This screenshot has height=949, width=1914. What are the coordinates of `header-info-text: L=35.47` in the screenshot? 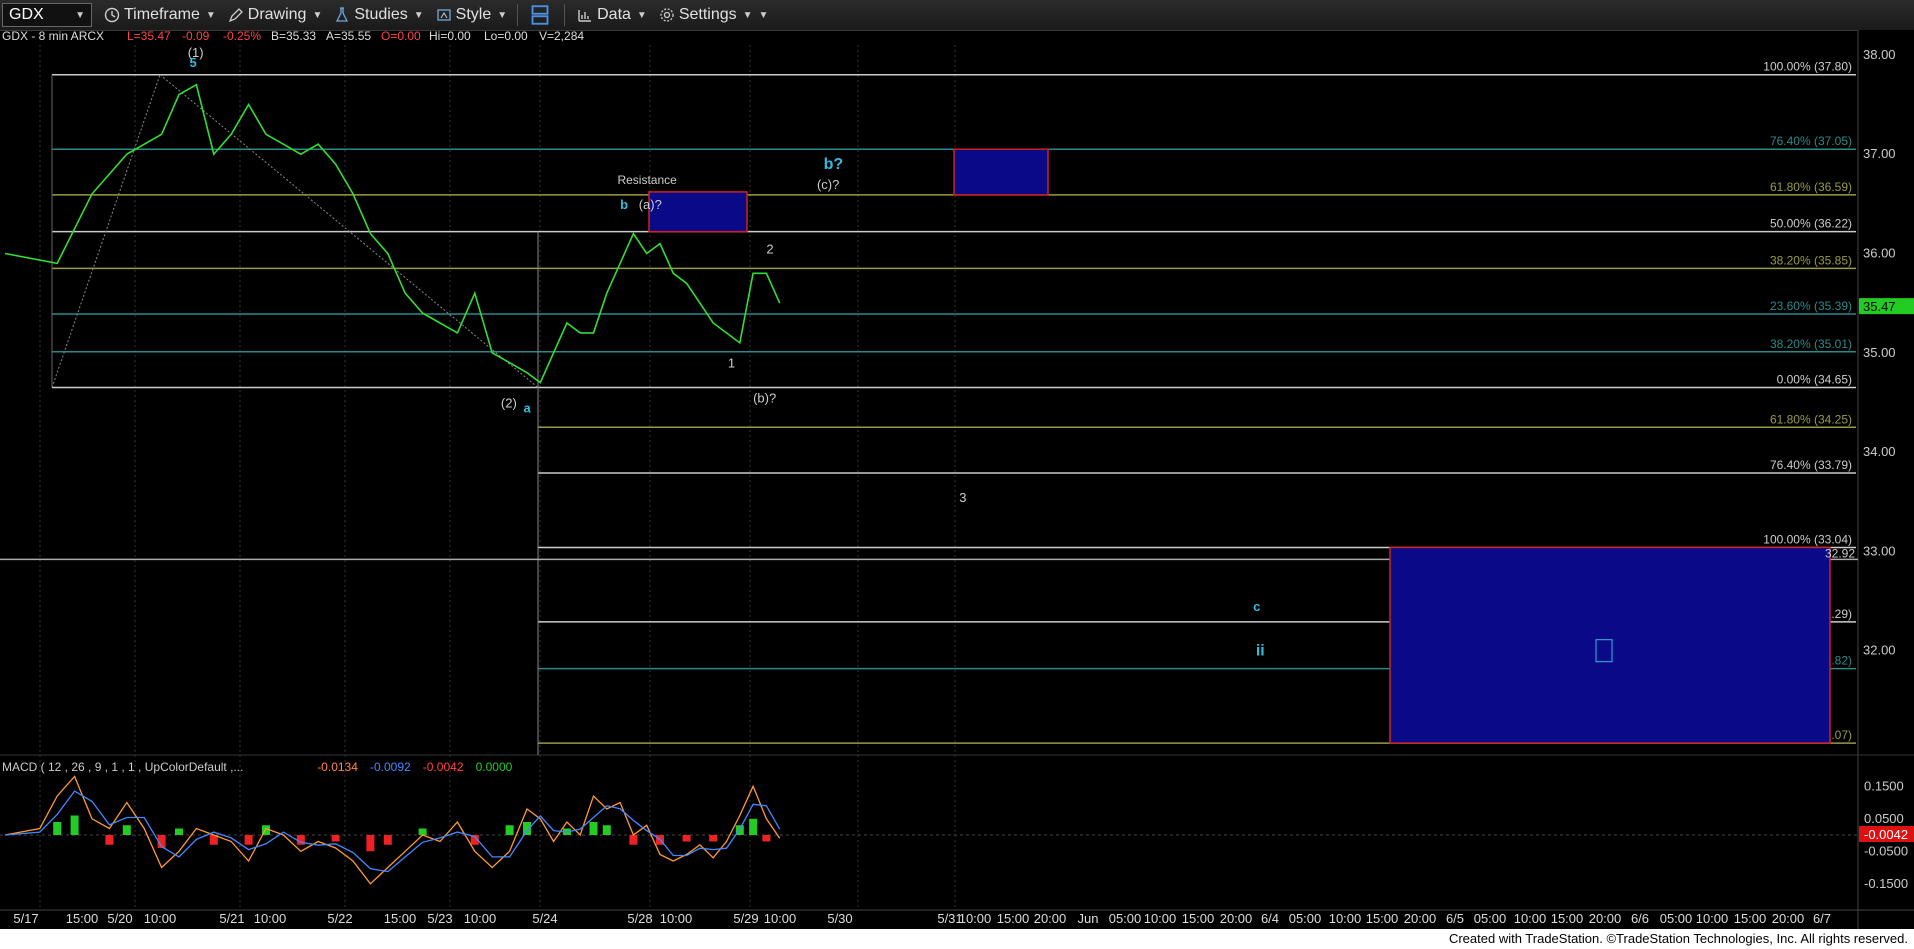 It's located at (149, 36).